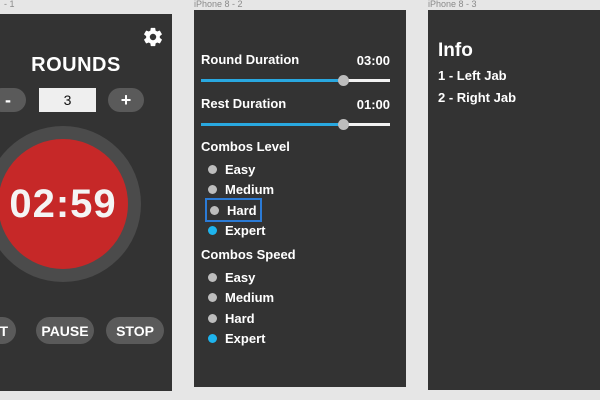  What do you see at coordinates (373, 104) in the screenshot?
I see `rest-duration-value: 01:00` at bounding box center [373, 104].